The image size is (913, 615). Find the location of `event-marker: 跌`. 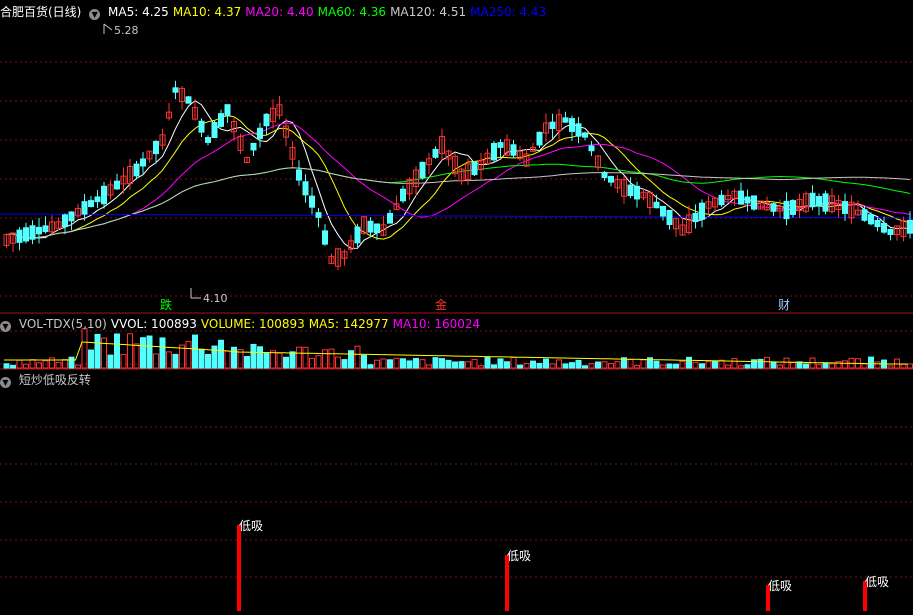

event-marker: 跌 is located at coordinates (166, 304).